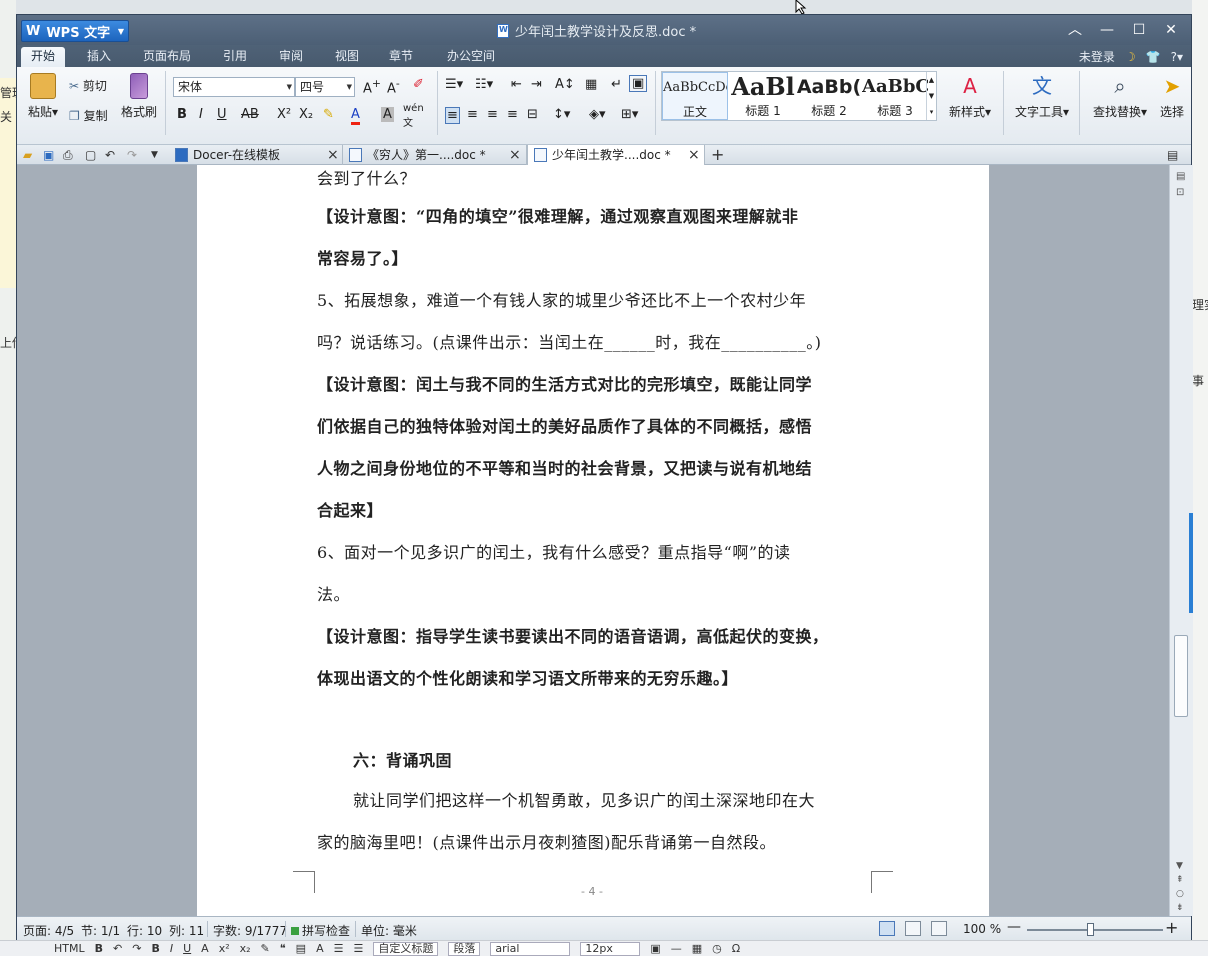 This screenshot has height=956, width=1208. Describe the element at coordinates (250, 114) in the screenshot. I see `strikethrough-icon: AB` at that location.